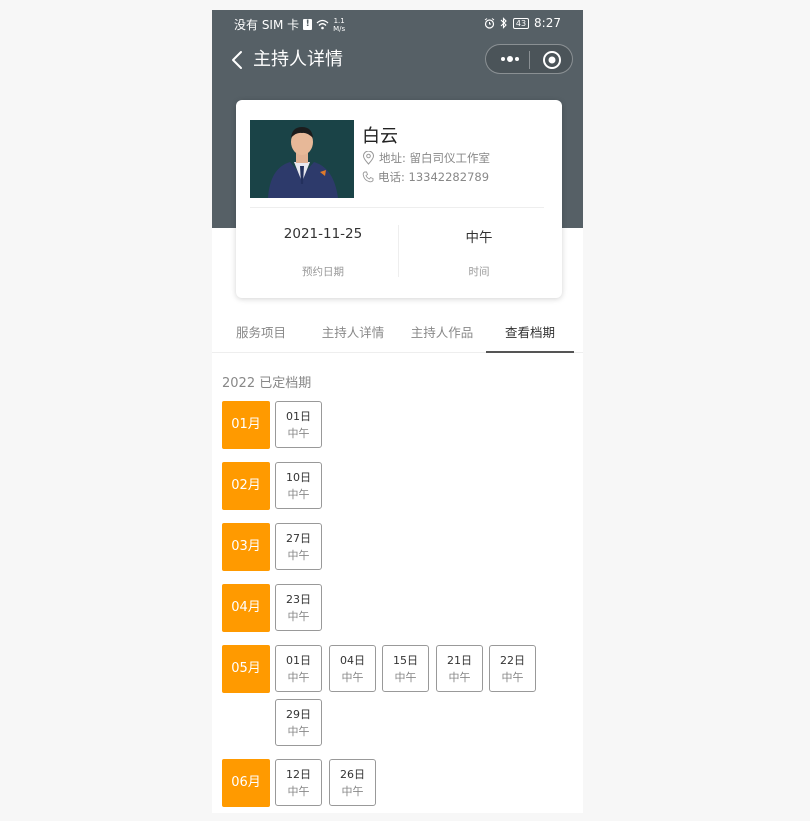 This screenshot has width=810, height=821. Describe the element at coordinates (459, 660) in the screenshot. I see `day-number: 21日` at that location.